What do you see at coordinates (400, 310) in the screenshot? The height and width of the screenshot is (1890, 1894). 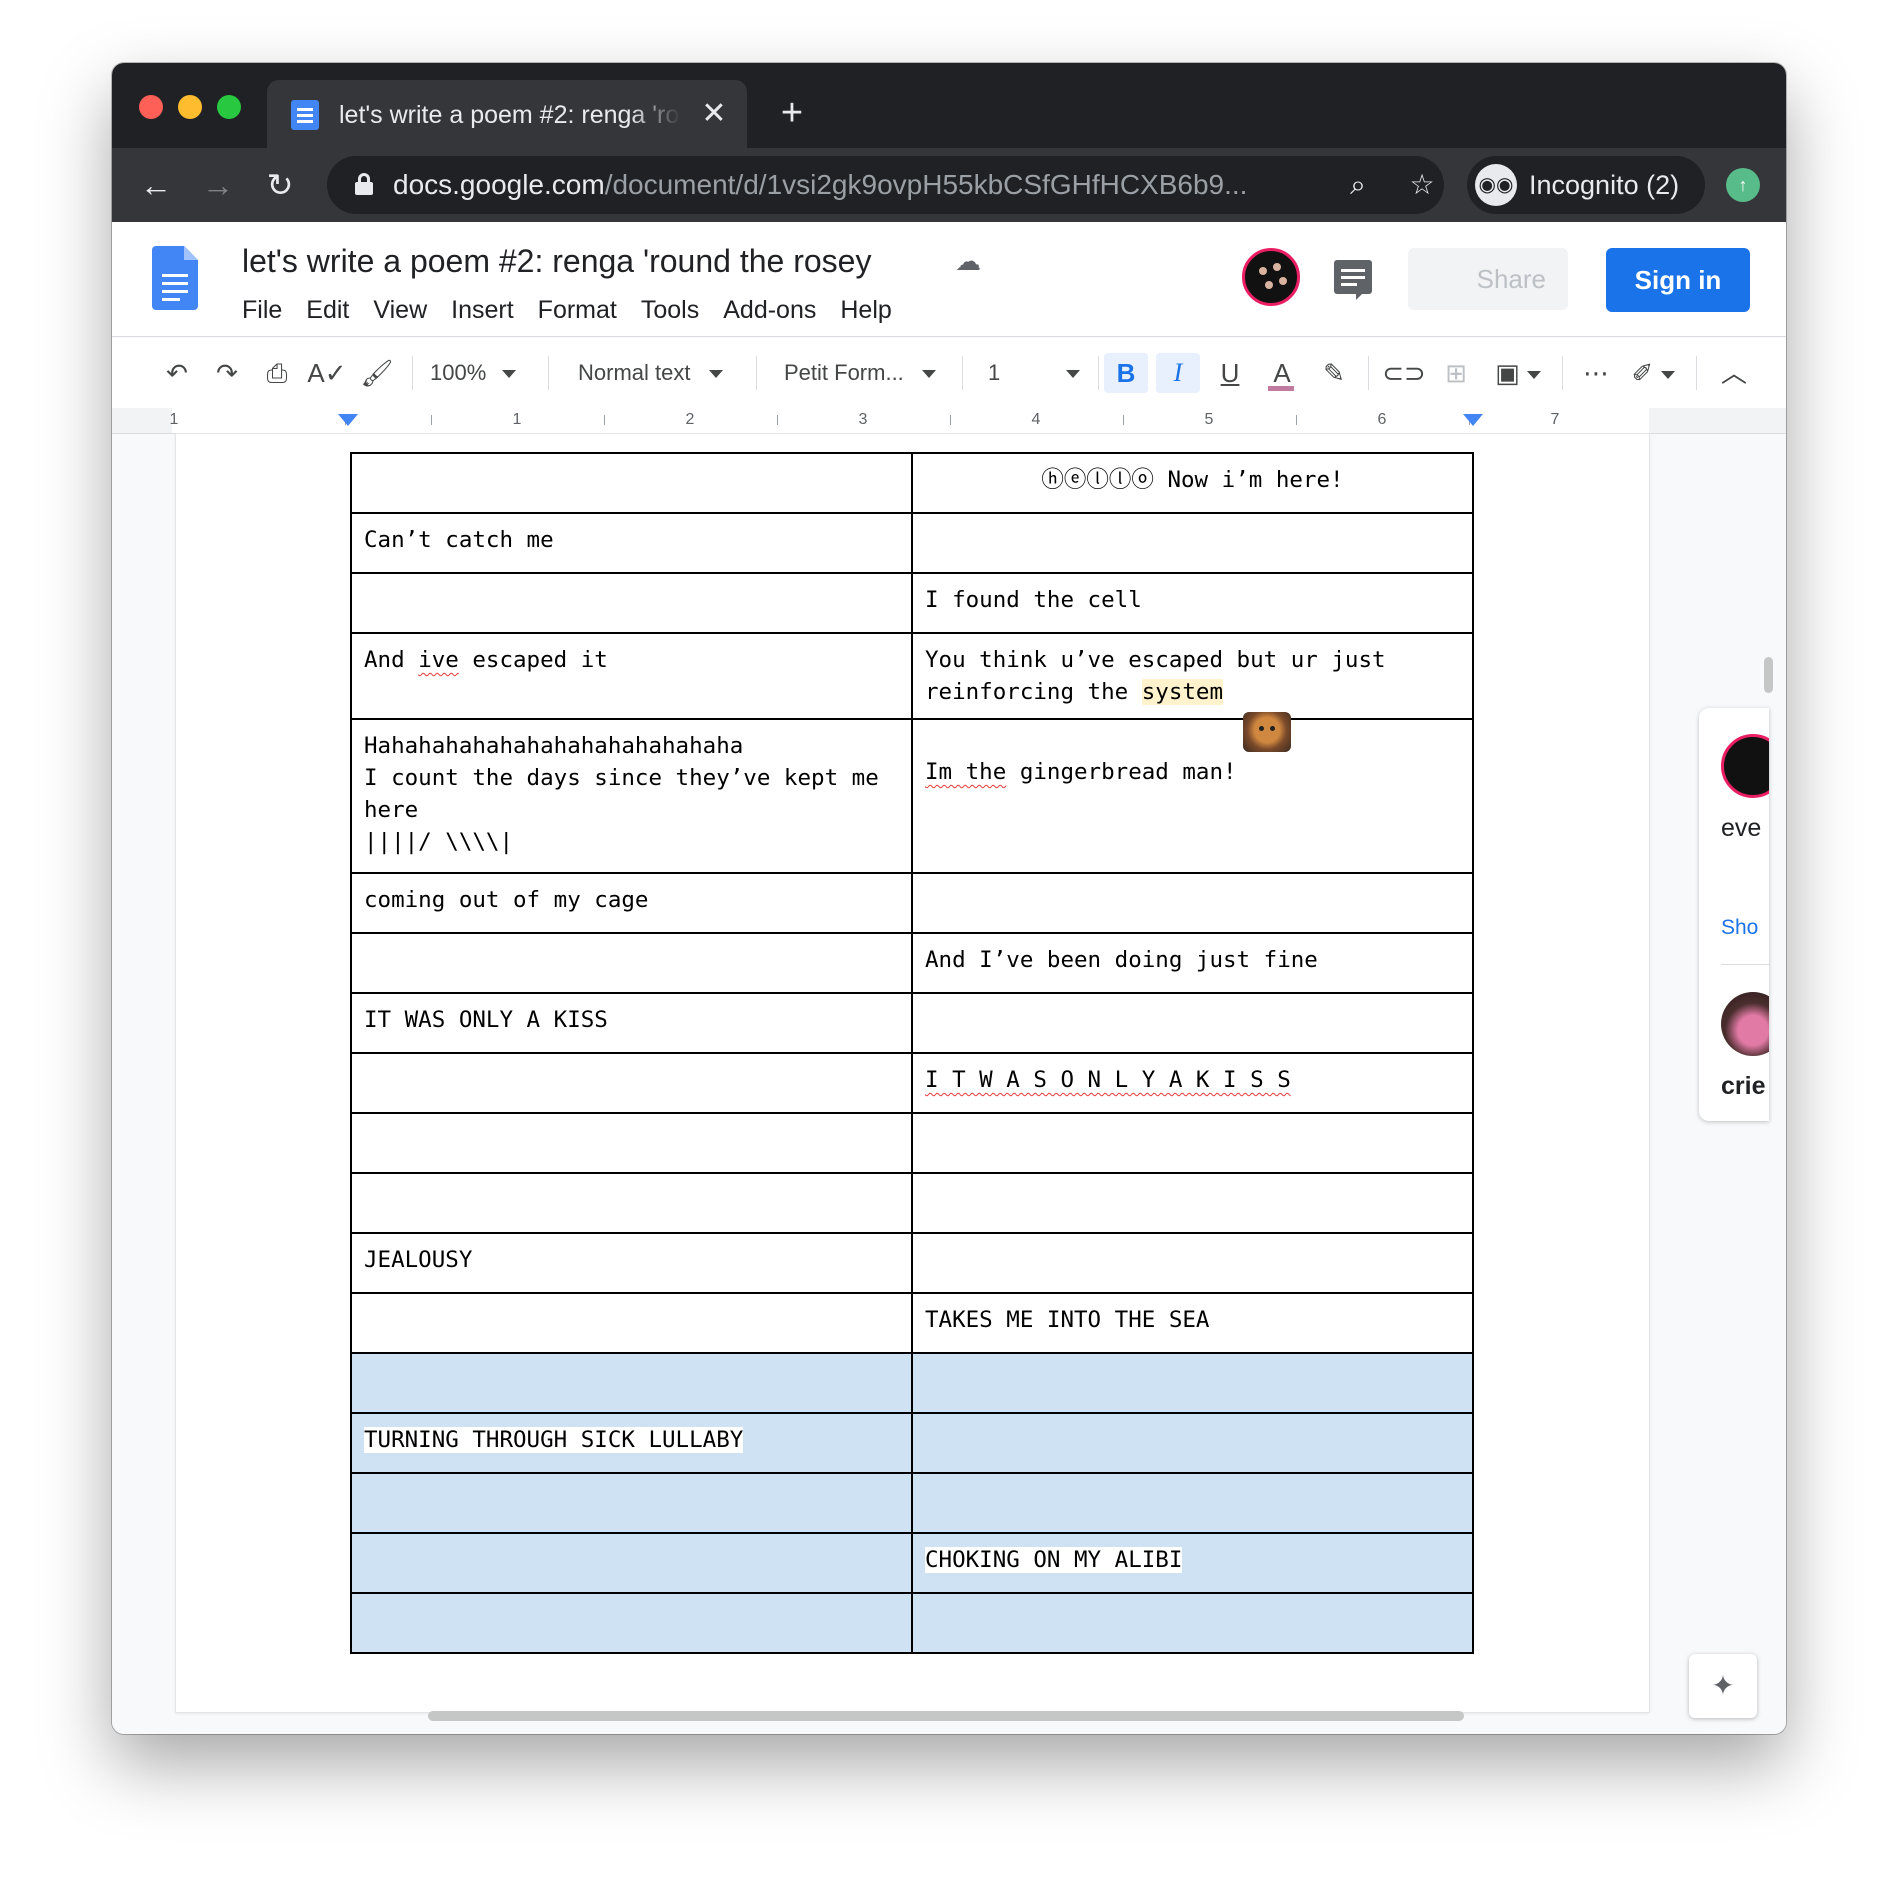 I see `menu-view: View` at bounding box center [400, 310].